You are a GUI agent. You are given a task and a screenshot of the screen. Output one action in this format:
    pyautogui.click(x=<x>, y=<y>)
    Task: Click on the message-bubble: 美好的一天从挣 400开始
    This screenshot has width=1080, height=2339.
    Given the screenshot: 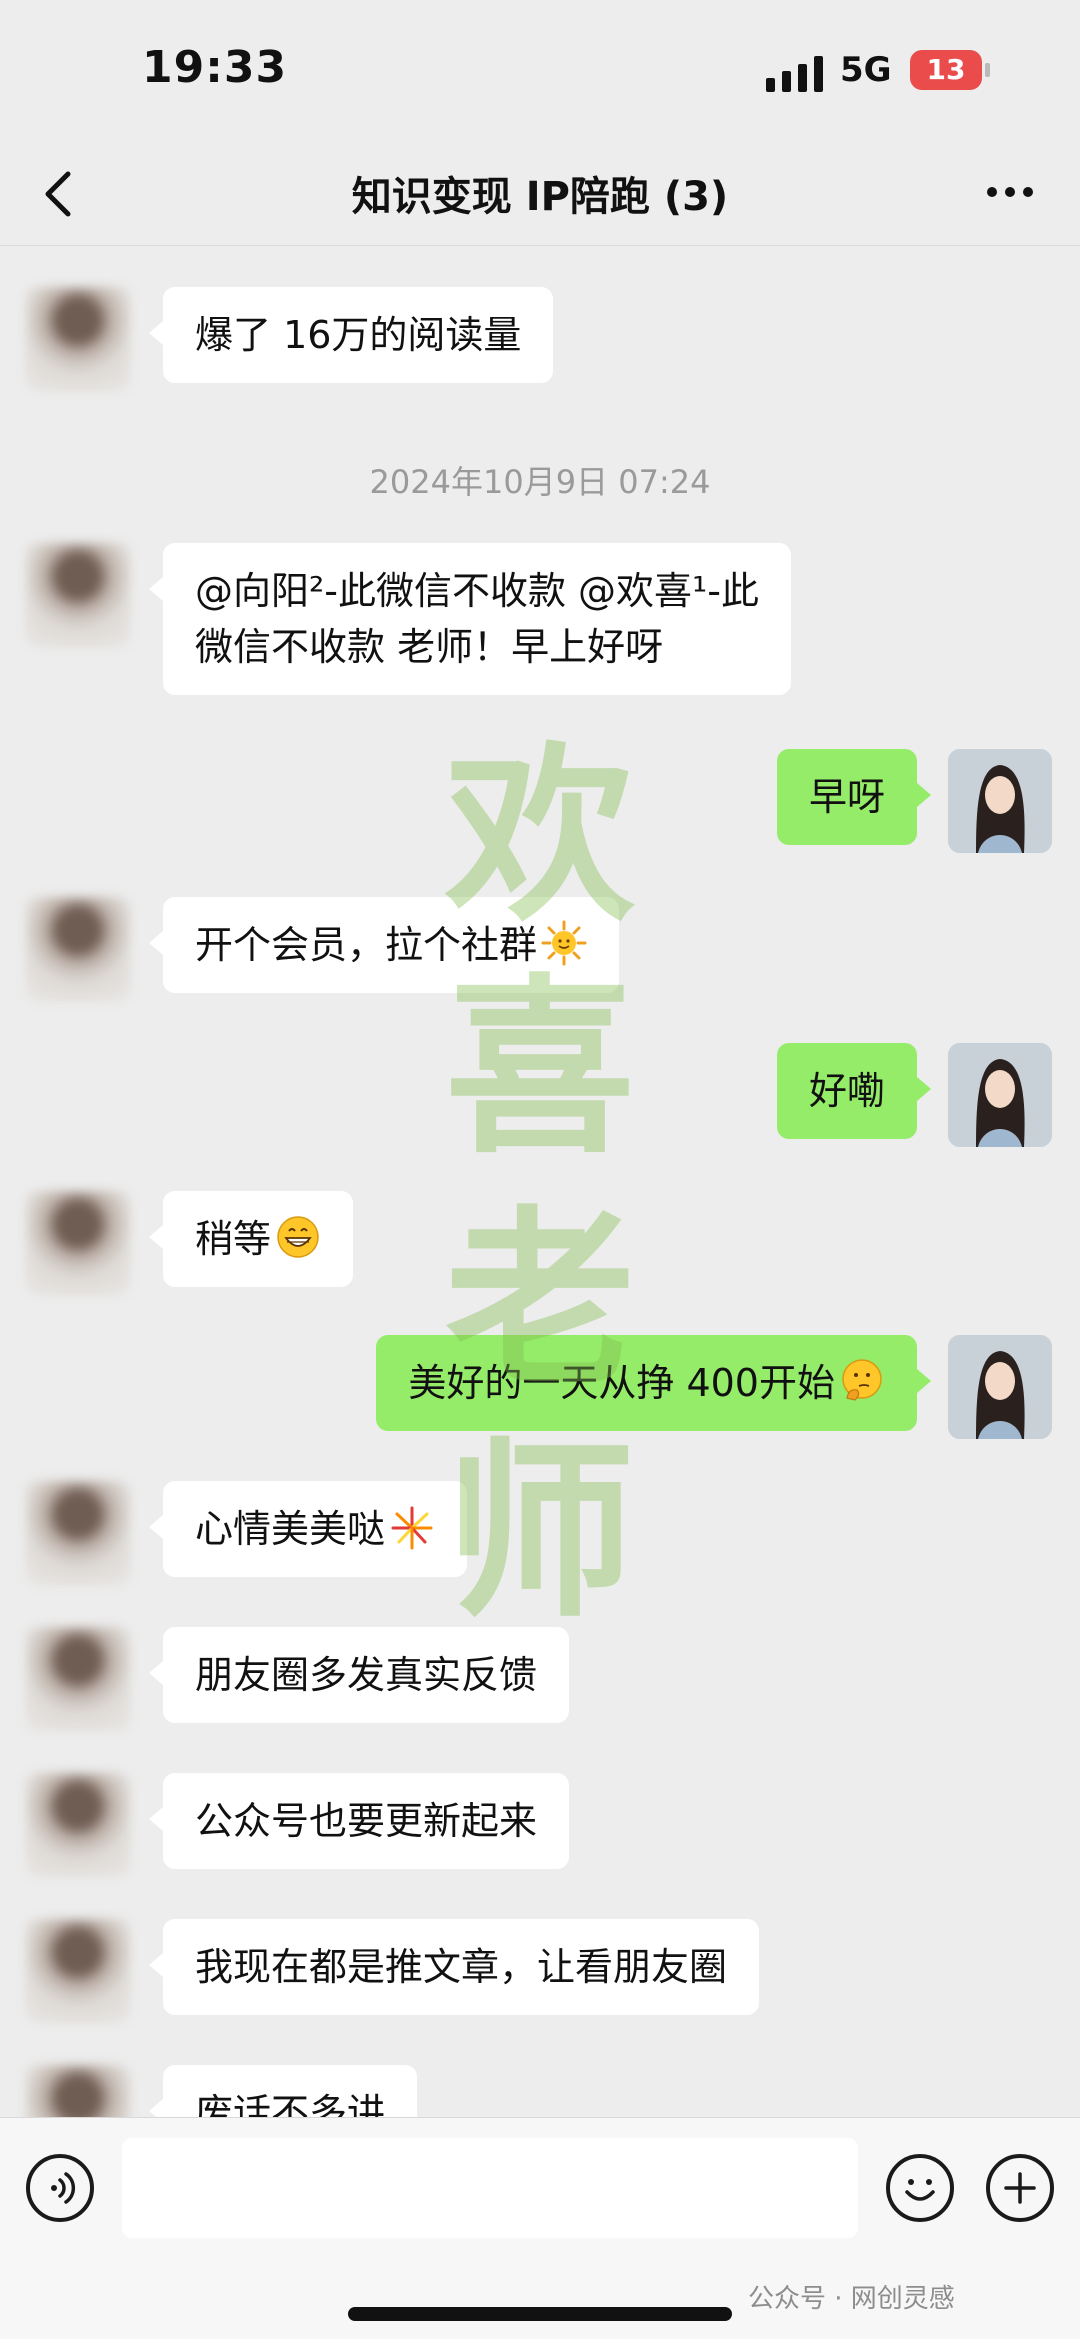 What is the action you would take?
    pyautogui.click(x=653, y=1383)
    